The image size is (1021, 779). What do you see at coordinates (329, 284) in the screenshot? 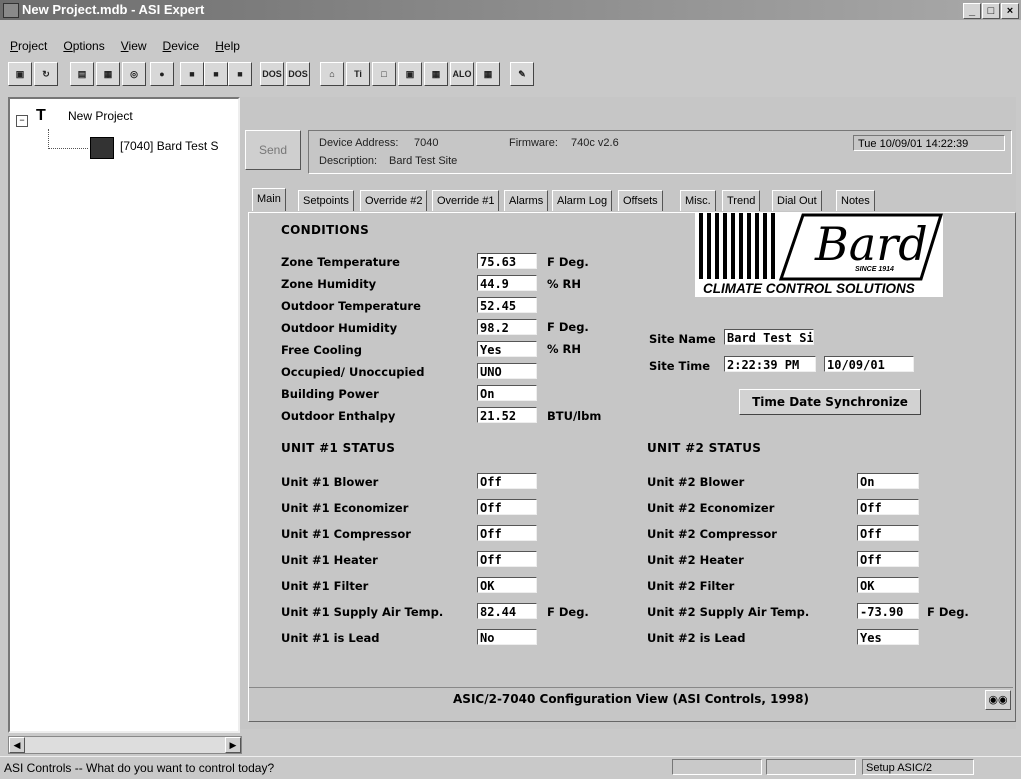
I see `zone-humidity-label: Zone Humidity` at bounding box center [329, 284].